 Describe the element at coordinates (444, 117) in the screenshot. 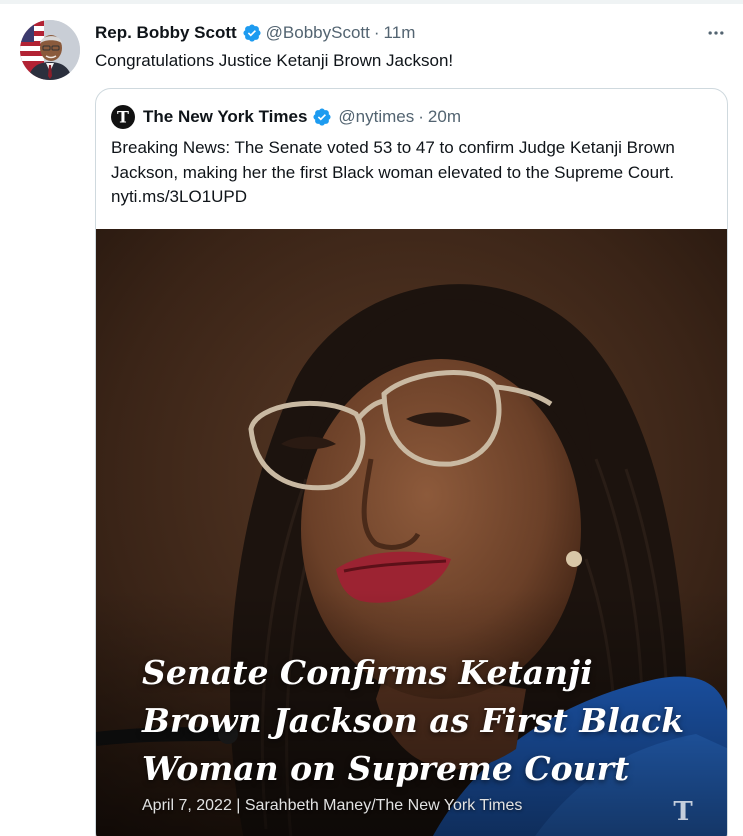

I see `quote-timestamp: 20m` at that location.